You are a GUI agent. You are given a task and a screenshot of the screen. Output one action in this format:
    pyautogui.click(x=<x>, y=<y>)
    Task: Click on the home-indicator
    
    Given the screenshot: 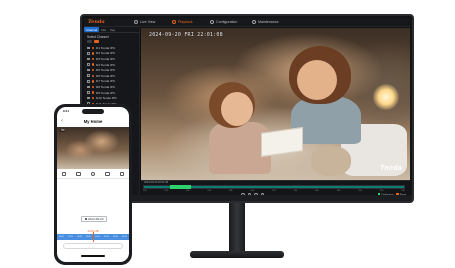 What is the action you would take?
    pyautogui.click(x=93, y=256)
    